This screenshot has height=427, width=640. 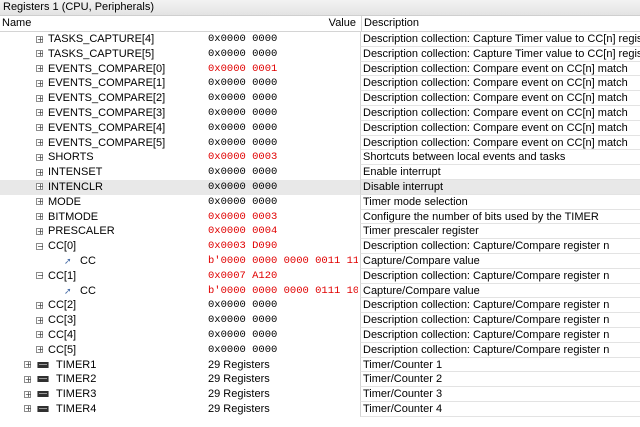 What do you see at coordinates (102, 365) in the screenshot?
I see `name-cell: + TIMER1` at bounding box center [102, 365].